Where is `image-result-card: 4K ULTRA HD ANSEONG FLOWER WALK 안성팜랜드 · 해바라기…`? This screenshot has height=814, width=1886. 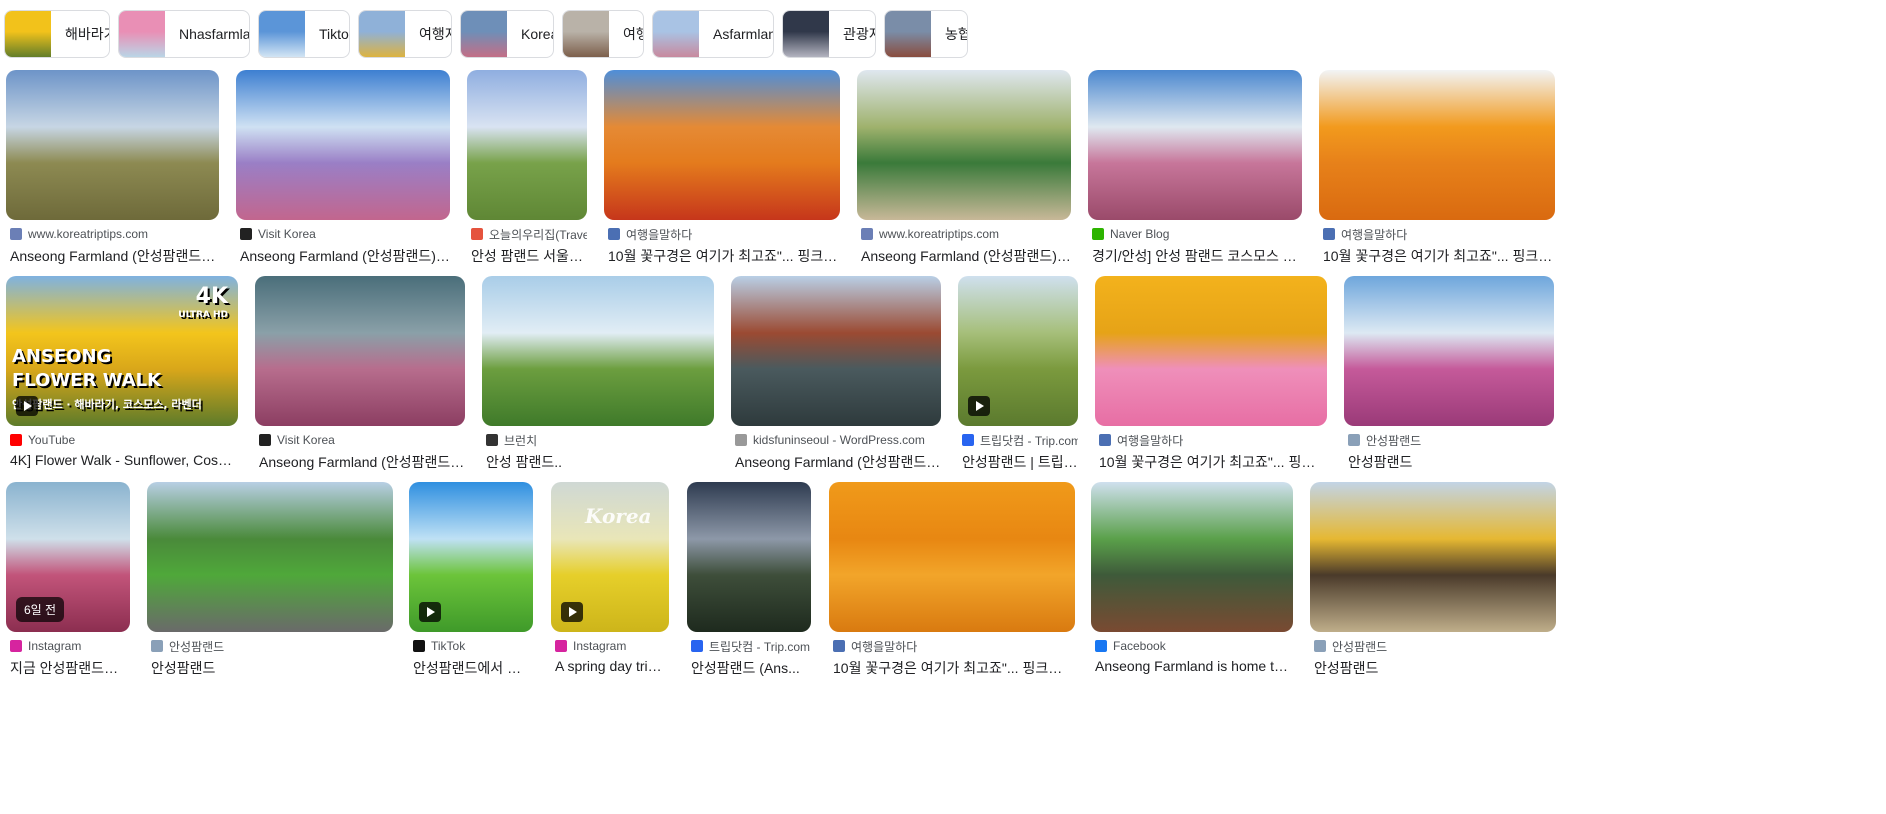 image-result-card: 4K ULTRA HD ANSEONG FLOWER WALK 안성팜랜드 · 해바라기… is located at coordinates (122, 372).